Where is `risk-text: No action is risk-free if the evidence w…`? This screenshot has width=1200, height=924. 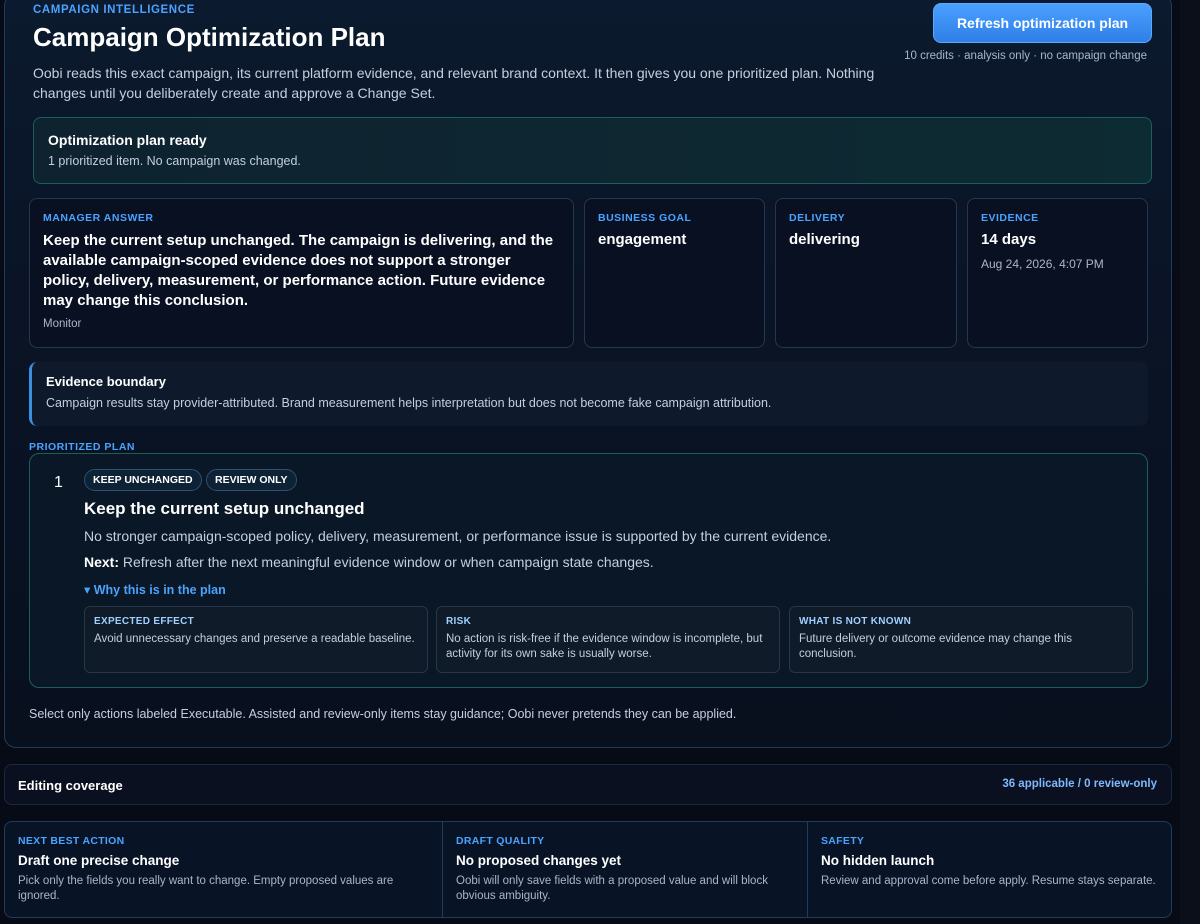
risk-text: No action is risk-free if the evidence w… is located at coordinates (604, 646).